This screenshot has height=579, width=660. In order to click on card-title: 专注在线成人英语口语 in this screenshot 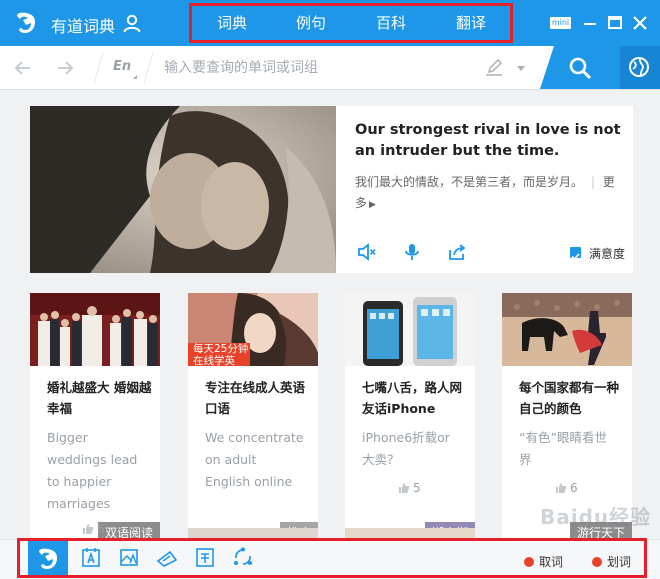, I will do `click(255, 398)`.